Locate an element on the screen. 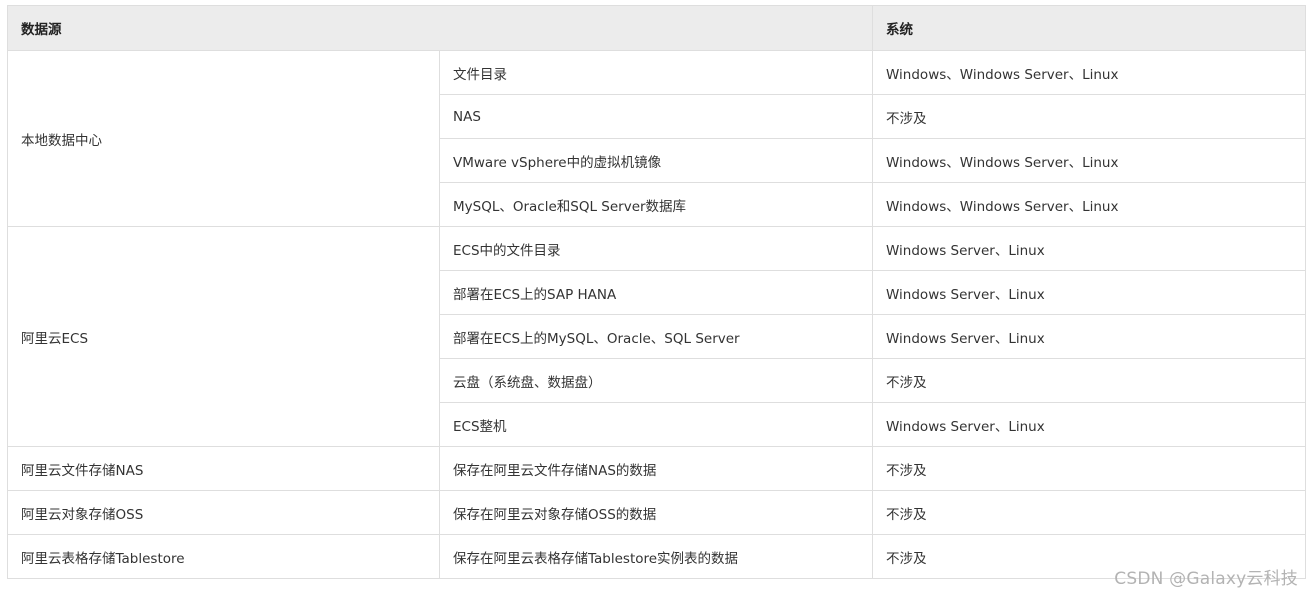  source-item-cell: NAS is located at coordinates (656, 116).